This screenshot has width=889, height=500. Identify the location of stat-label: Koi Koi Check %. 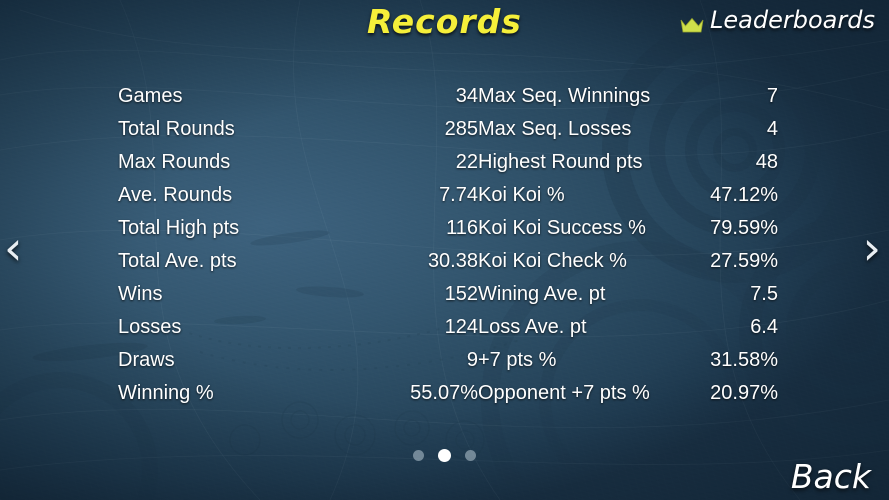
(552, 261).